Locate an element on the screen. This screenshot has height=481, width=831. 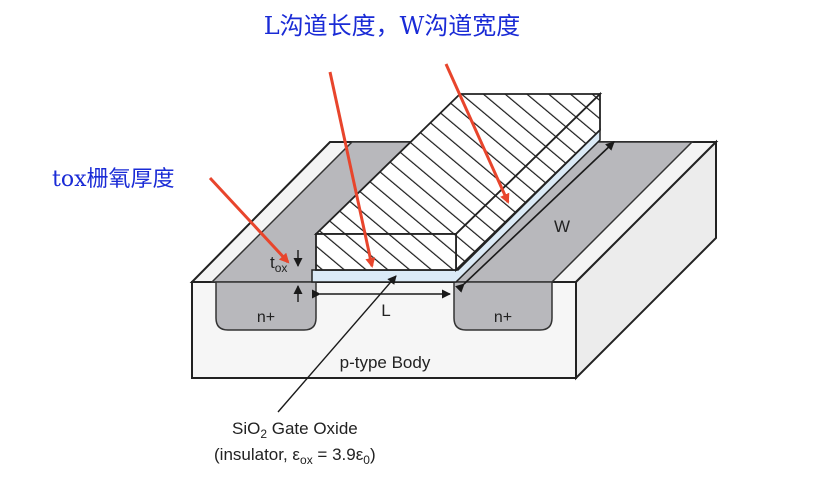
oxide-caption-line2: (insulator, εox = 3.9ε0) is located at coordinates (295, 456).